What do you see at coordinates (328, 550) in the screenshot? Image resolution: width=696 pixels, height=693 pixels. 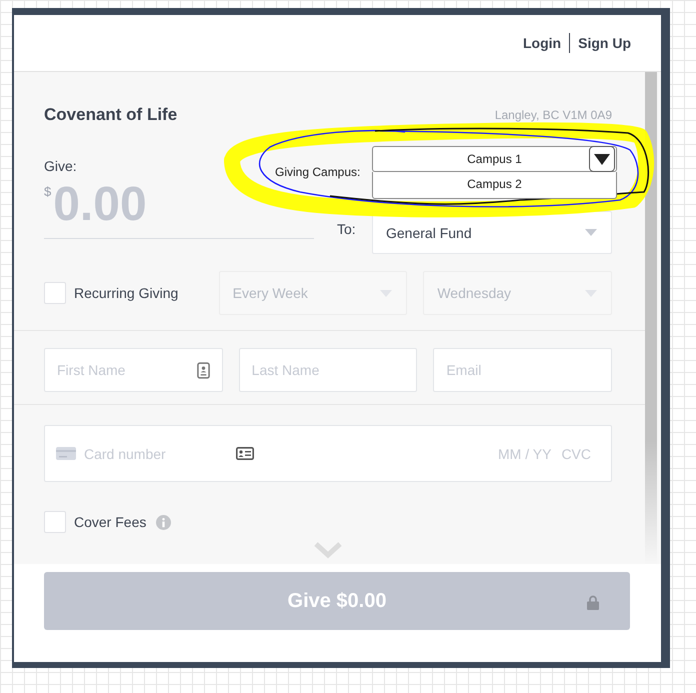 I see `chevron-down-icon` at bounding box center [328, 550].